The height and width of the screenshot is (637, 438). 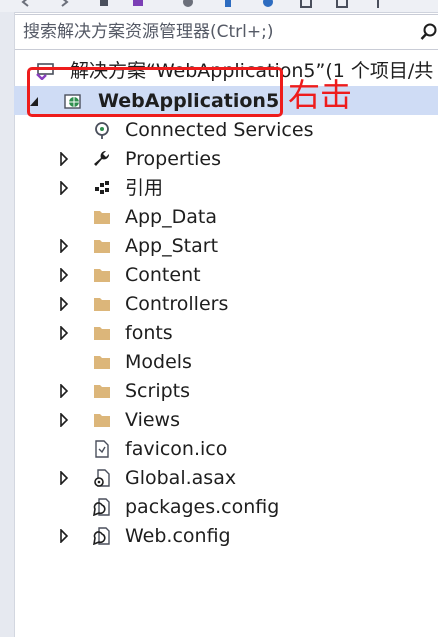 I want to click on tree-item-global-asax: Global.asax, so click(x=226, y=477).